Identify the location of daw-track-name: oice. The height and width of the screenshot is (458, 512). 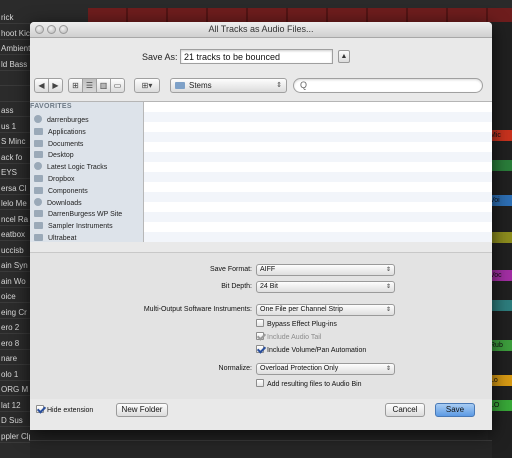
(15, 297).